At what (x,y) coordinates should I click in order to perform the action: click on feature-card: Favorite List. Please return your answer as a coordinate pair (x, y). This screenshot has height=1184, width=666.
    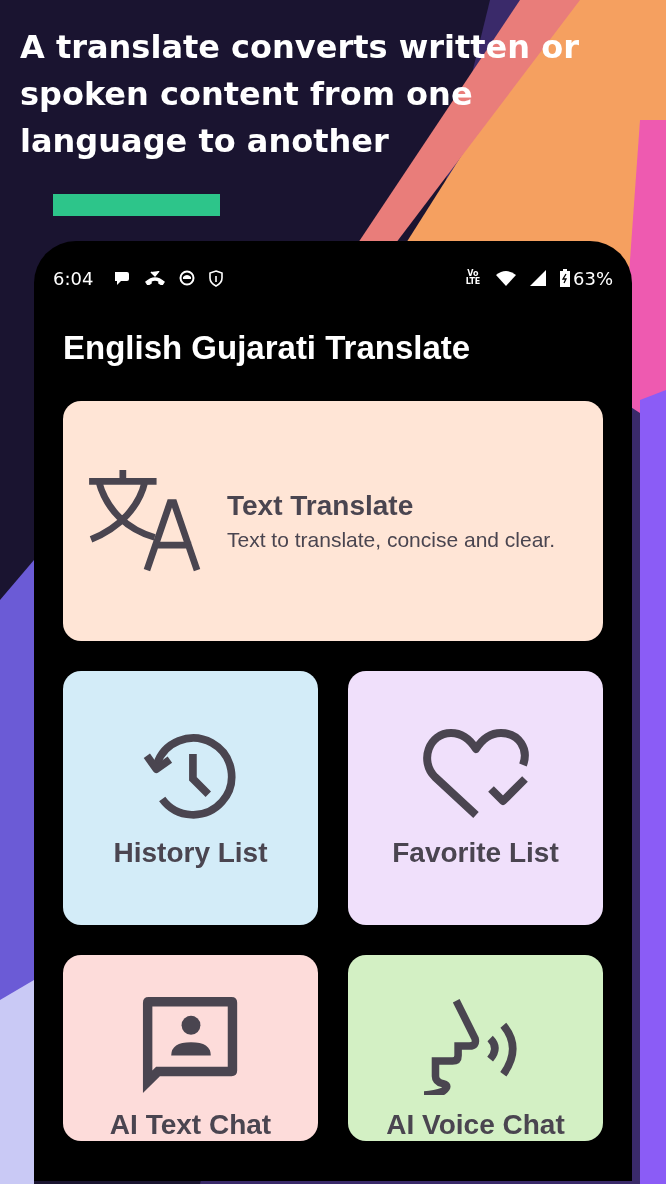
    Looking at the image, I should click on (475, 798).